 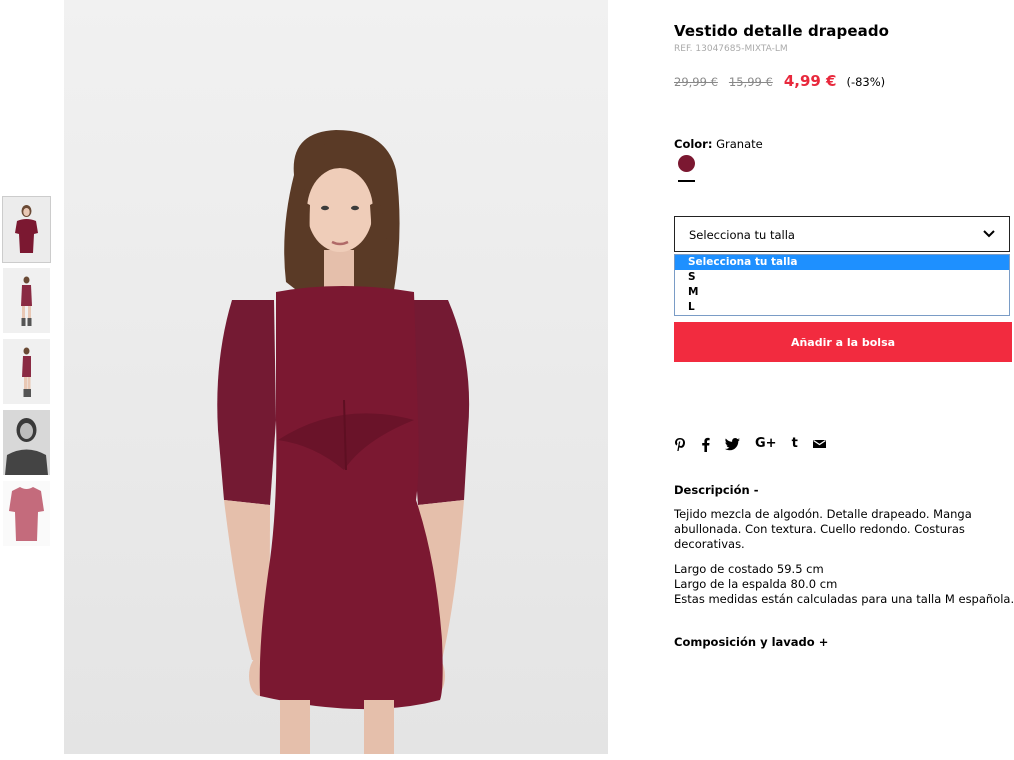 I want to click on size-options-list: Selecciona tu talla S M L, so click(x=842, y=285).